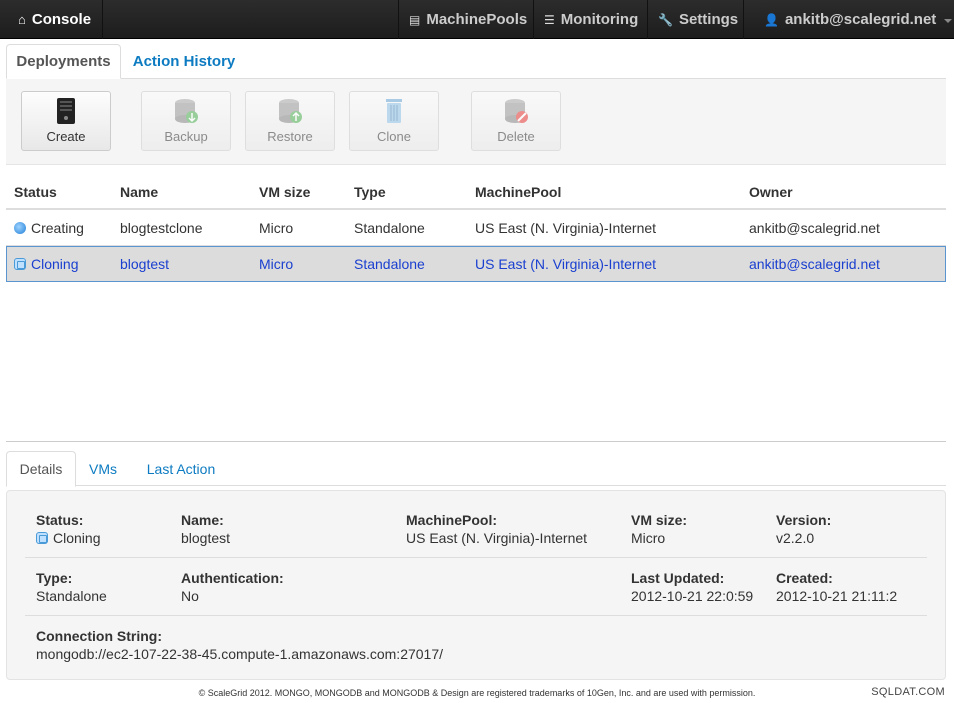  What do you see at coordinates (232, 578) in the screenshot?
I see `detail-authentication-label: Authentication:` at bounding box center [232, 578].